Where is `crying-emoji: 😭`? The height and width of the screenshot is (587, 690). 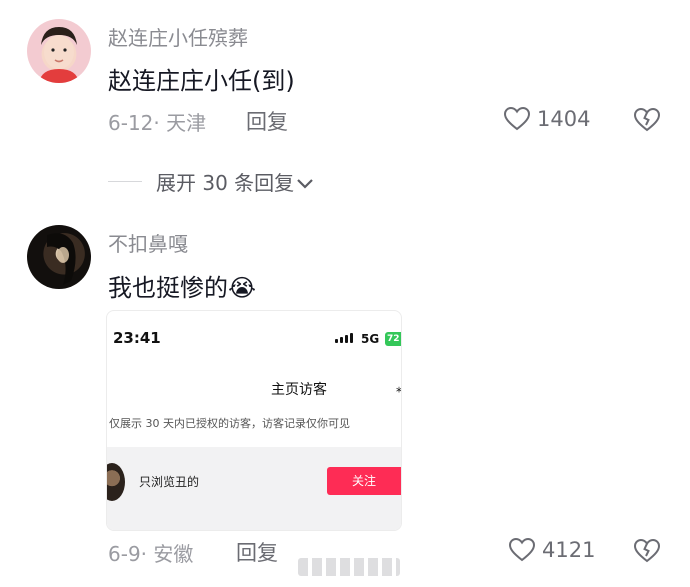
crying-emoji: 😭 is located at coordinates (242, 288).